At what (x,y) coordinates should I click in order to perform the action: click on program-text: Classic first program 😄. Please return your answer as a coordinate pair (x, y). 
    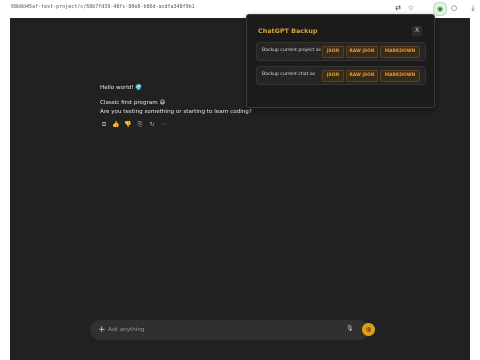
    Looking at the image, I should click on (133, 103).